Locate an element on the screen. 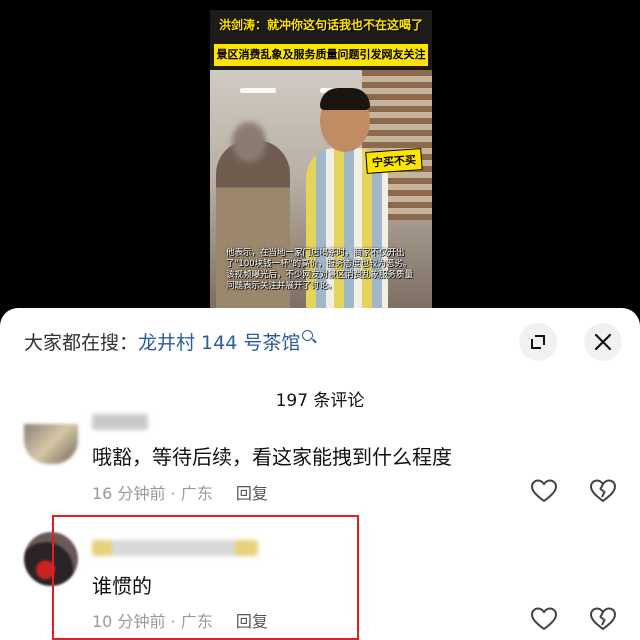  hot-search-prefix: 大家都在搜： is located at coordinates (81, 343).